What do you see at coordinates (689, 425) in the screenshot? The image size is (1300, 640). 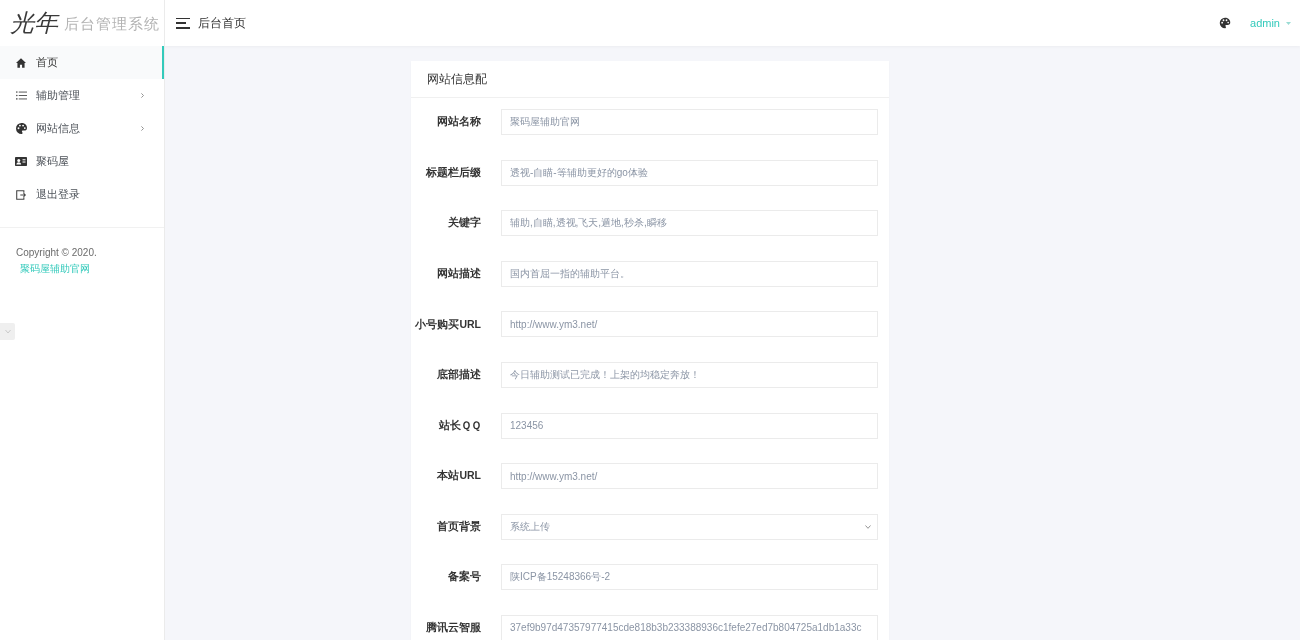 I see `input-field: 123456` at bounding box center [689, 425].